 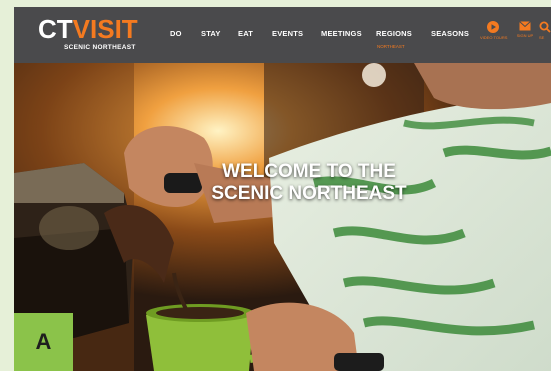 I want to click on regions-current-label: NORTHEAST, so click(x=391, y=46).